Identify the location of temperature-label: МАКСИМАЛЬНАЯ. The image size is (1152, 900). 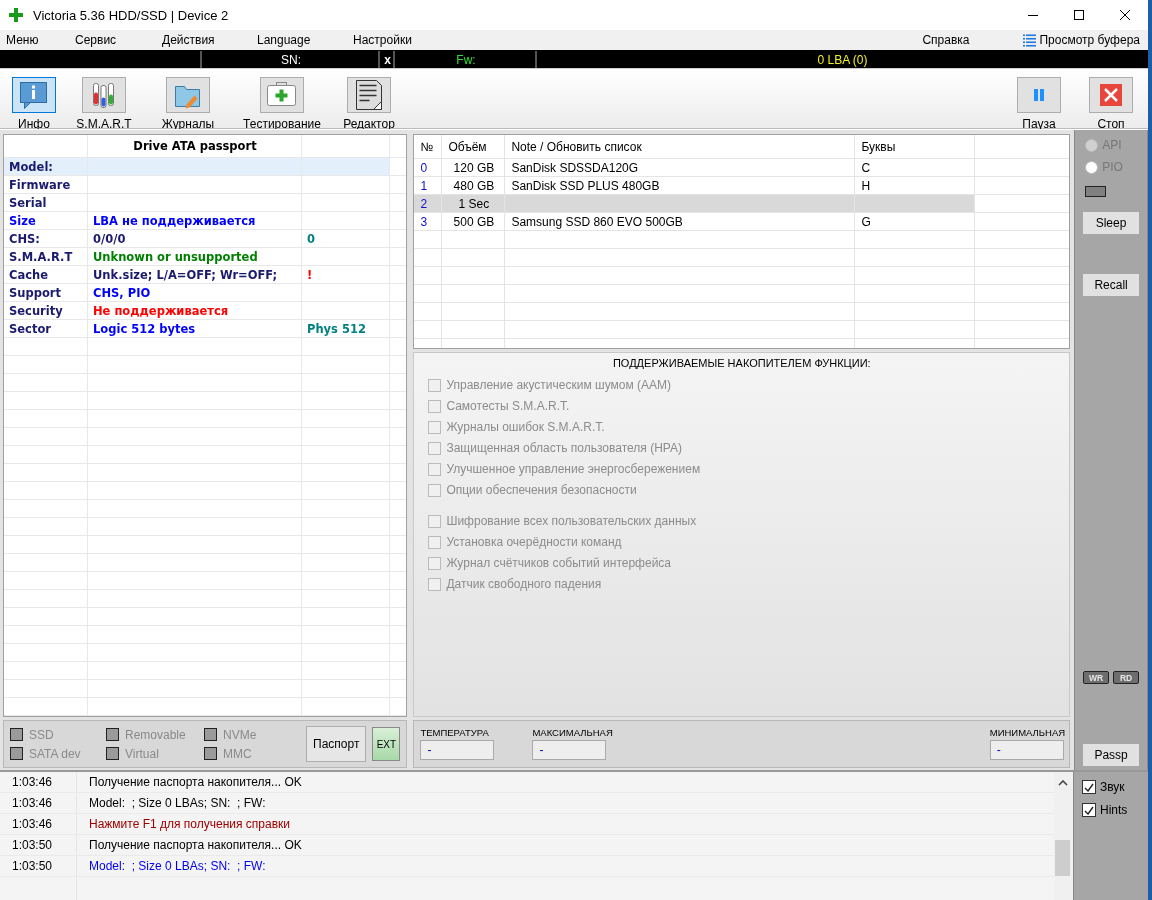
(572, 732).